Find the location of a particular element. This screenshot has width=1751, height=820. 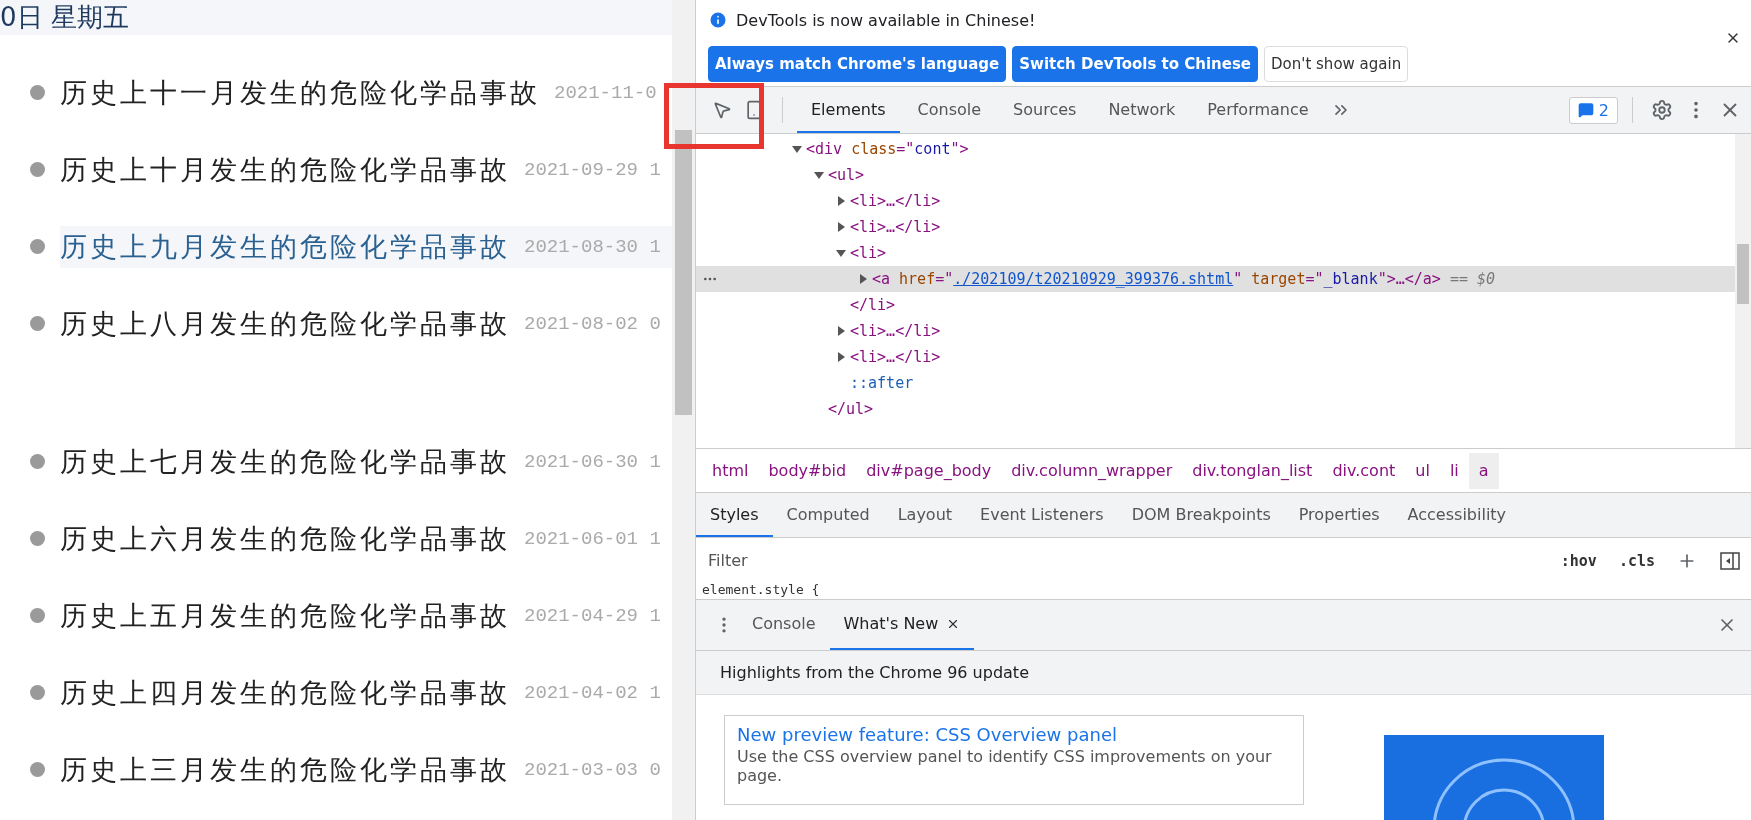

article-row: 历史上四月发生的危险化学品事故 2021-04-02 1 is located at coordinates (366, 692).